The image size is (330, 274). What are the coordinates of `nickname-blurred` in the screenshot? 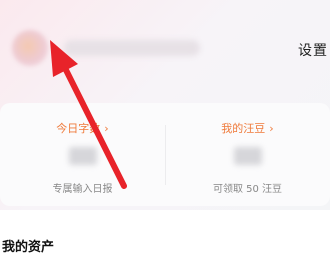 It's located at (132, 48).